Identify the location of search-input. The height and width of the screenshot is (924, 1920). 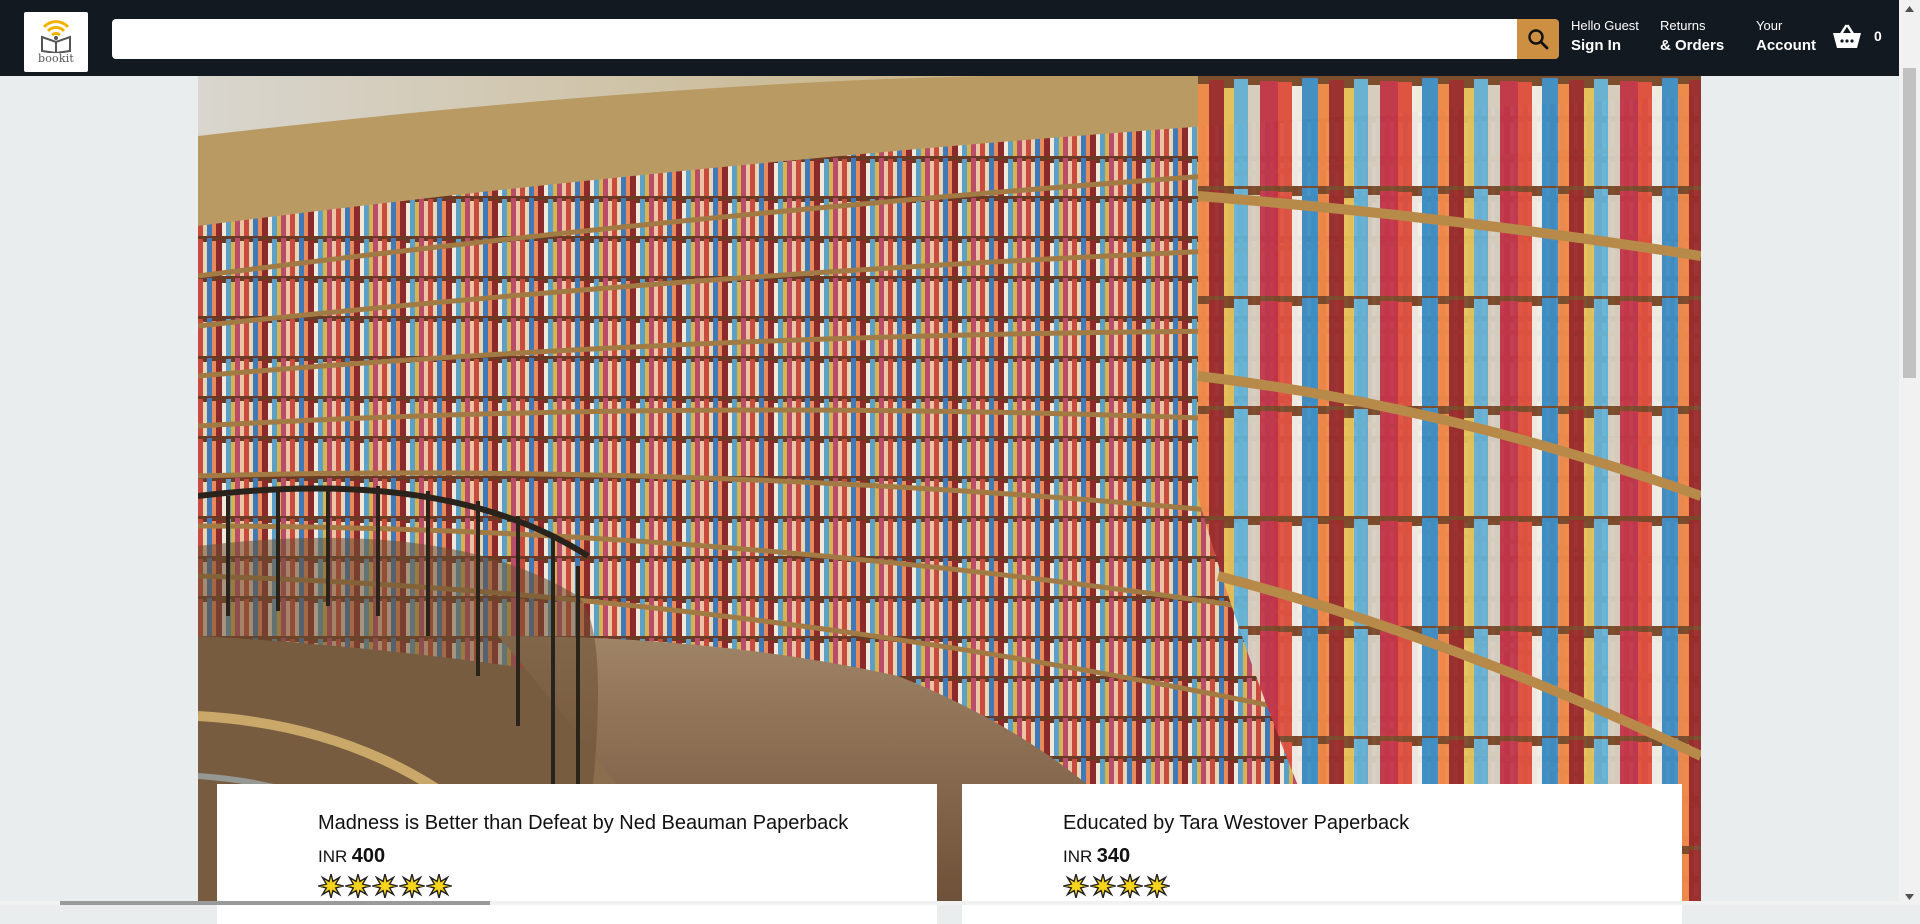
(814, 39).